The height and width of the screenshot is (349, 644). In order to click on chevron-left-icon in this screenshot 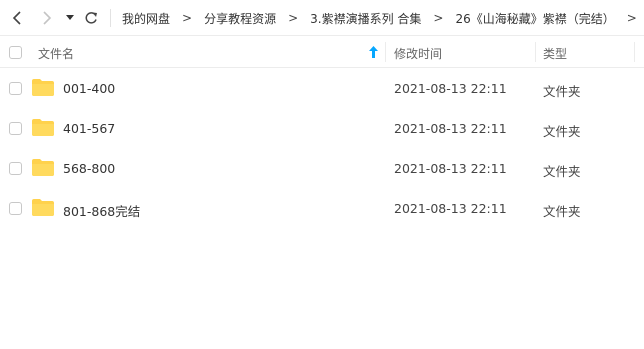, I will do `click(16, 18)`.